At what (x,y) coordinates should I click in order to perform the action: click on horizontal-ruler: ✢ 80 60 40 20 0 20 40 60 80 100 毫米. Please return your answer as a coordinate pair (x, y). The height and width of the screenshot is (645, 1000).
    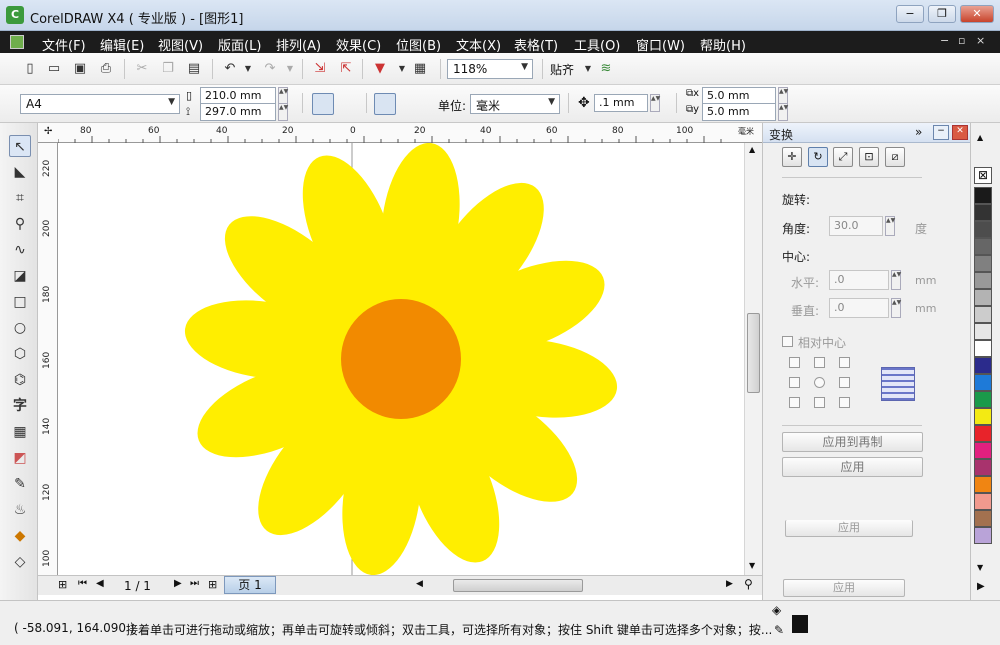
    Looking at the image, I should click on (400, 133).